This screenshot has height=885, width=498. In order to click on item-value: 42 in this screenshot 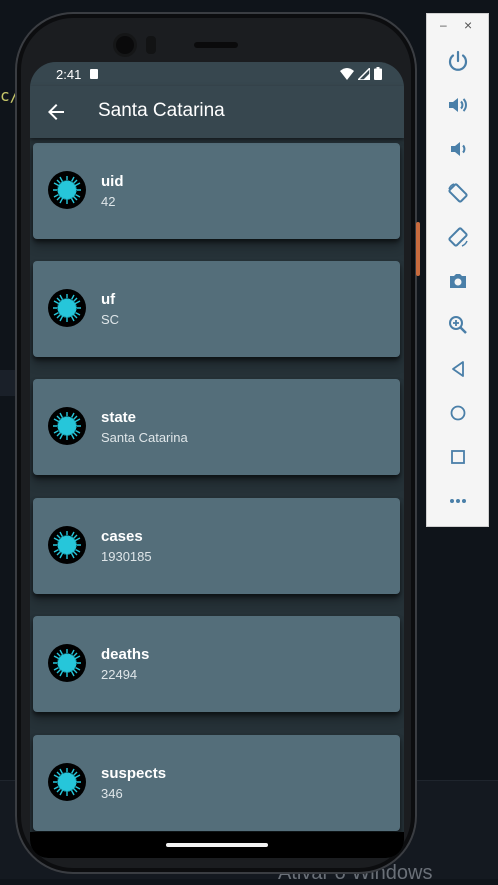, I will do `click(108, 201)`.